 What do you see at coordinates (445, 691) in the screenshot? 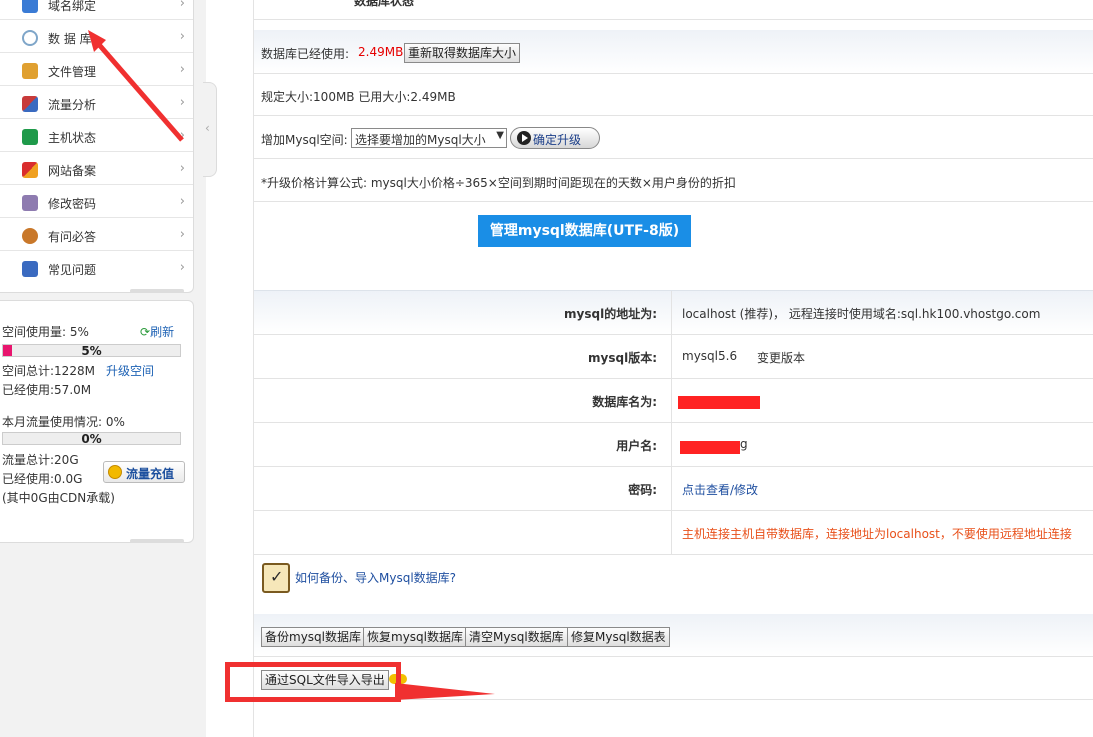
I see `annotation-arrow-wedge` at bounding box center [445, 691].